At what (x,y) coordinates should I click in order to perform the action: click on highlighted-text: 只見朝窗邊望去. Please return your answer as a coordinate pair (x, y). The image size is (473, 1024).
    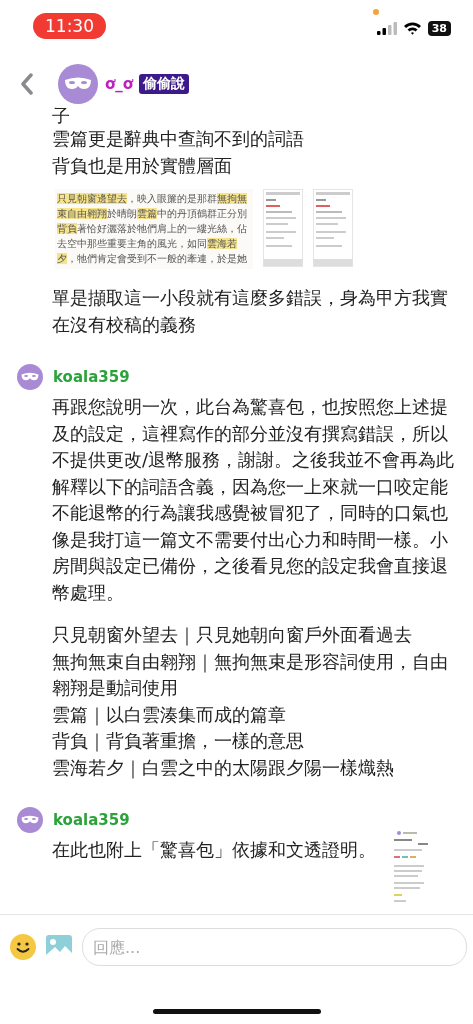
    Looking at the image, I should click on (92, 198).